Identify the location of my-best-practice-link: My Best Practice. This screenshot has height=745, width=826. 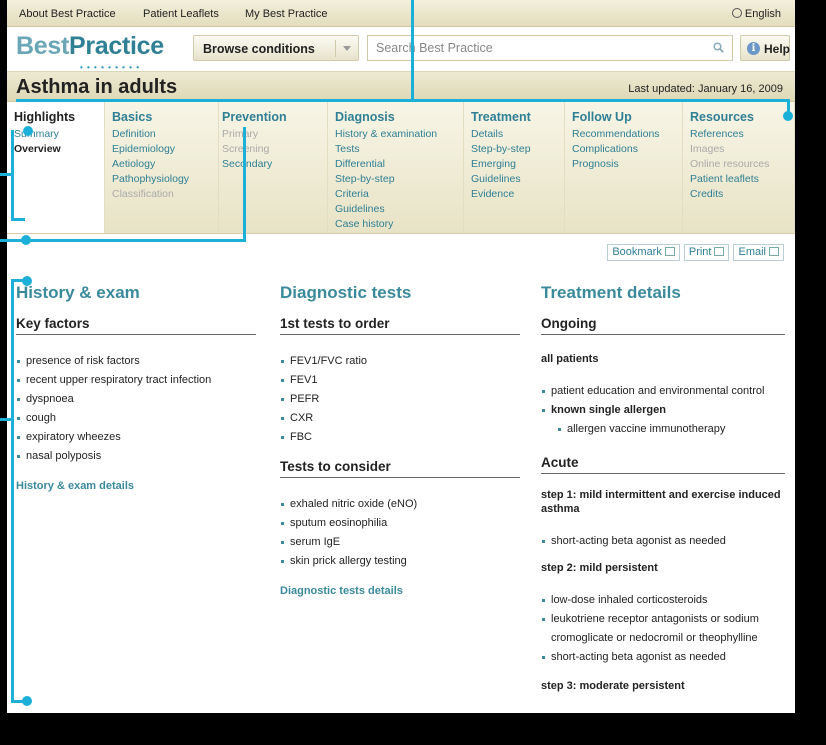
(286, 14).